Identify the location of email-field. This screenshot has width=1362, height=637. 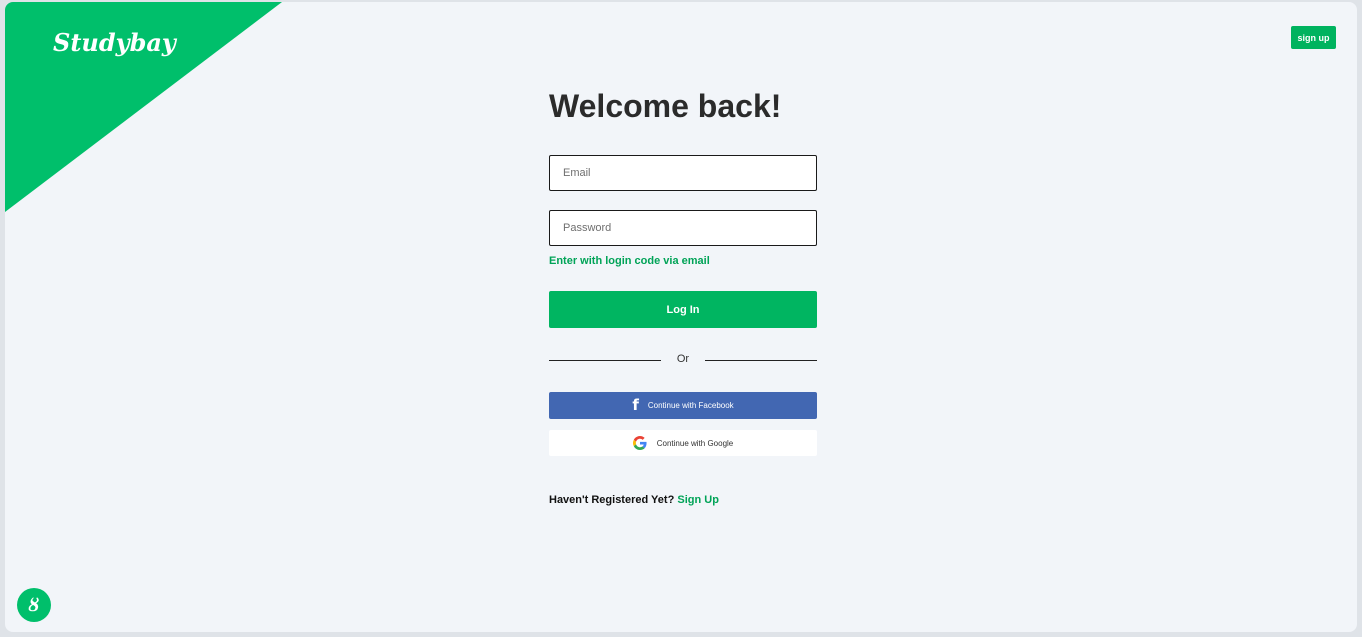
(683, 173).